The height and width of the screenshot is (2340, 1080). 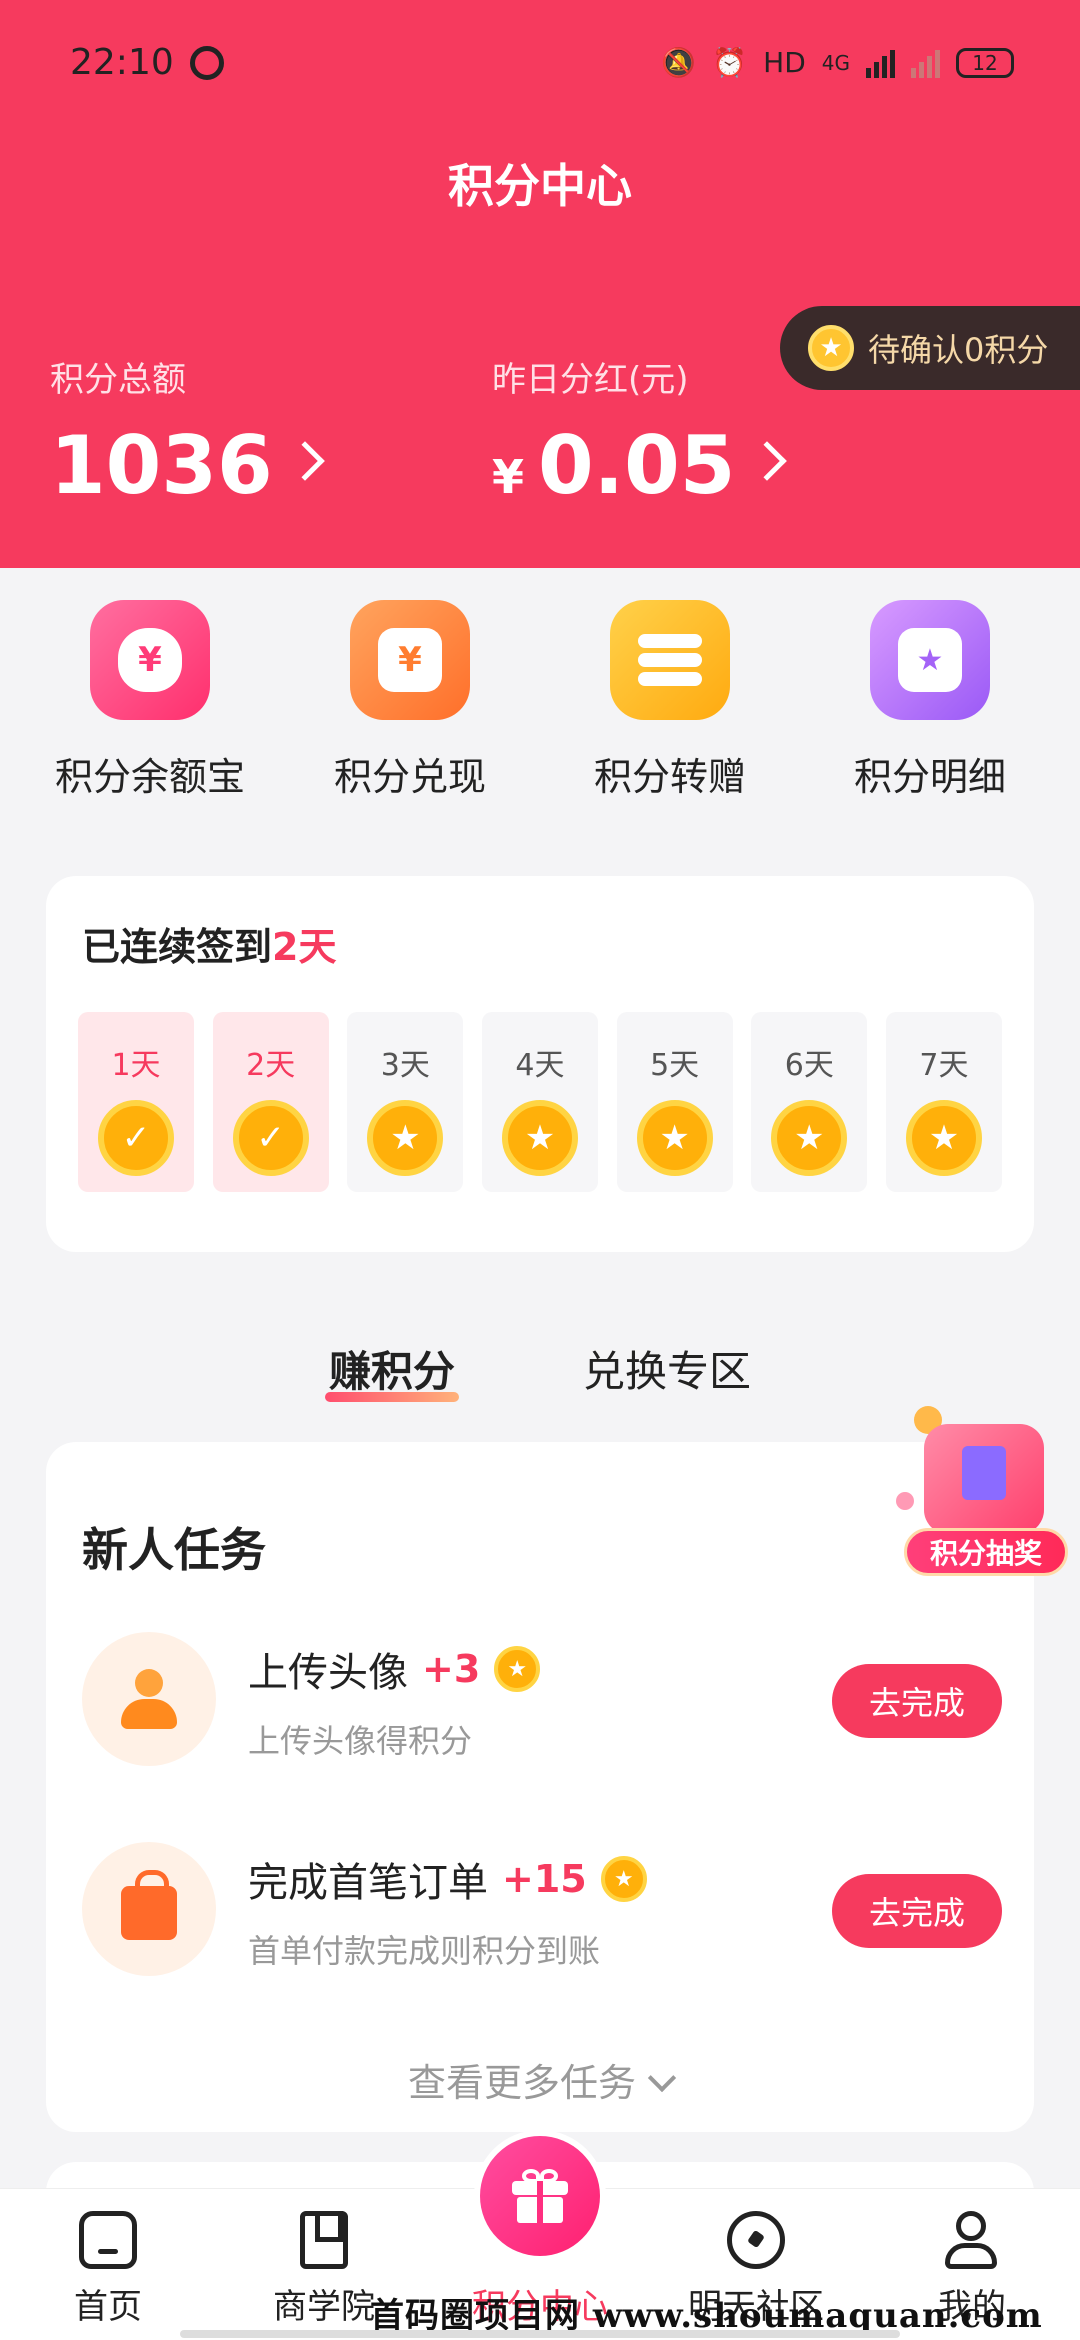 I want to click on lottery-float-button: 积分抽奖, so click(x=986, y=1490).